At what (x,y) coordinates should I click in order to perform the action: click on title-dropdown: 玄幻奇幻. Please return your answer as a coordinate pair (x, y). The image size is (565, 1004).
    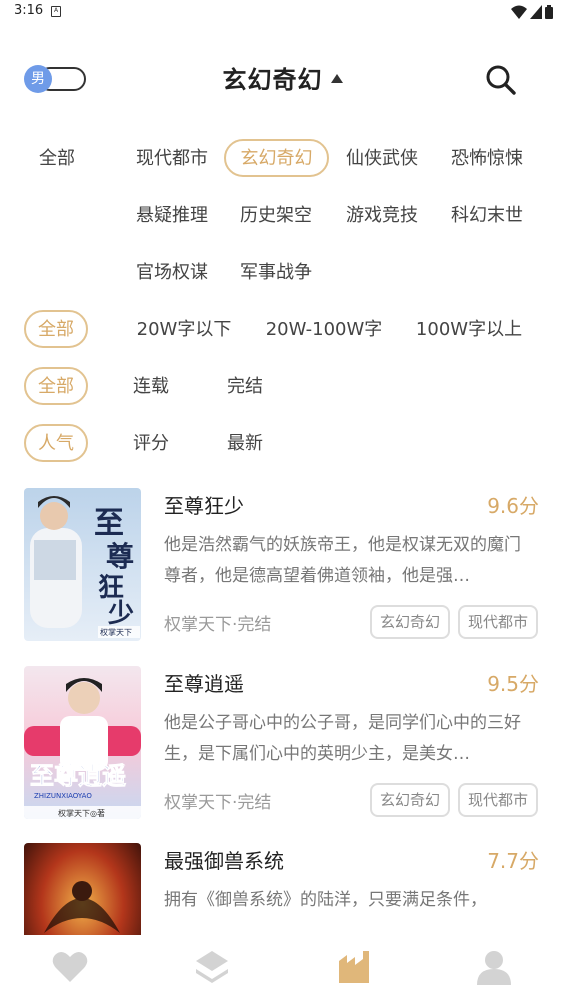
    Looking at the image, I should click on (282, 77).